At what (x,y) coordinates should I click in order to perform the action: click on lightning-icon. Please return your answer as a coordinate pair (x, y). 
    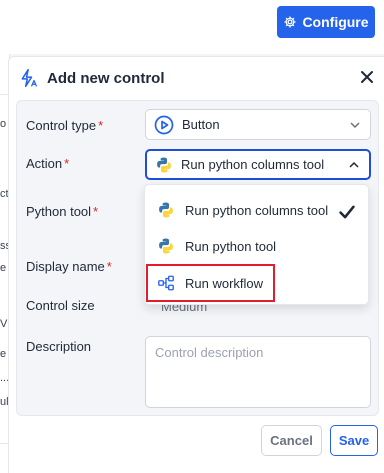
    Looking at the image, I should click on (29, 78).